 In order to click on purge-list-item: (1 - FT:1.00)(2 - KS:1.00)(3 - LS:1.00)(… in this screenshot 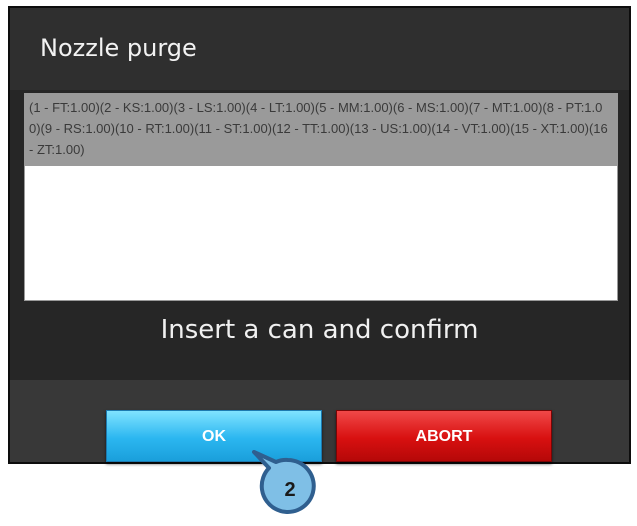, I will do `click(321, 130)`.